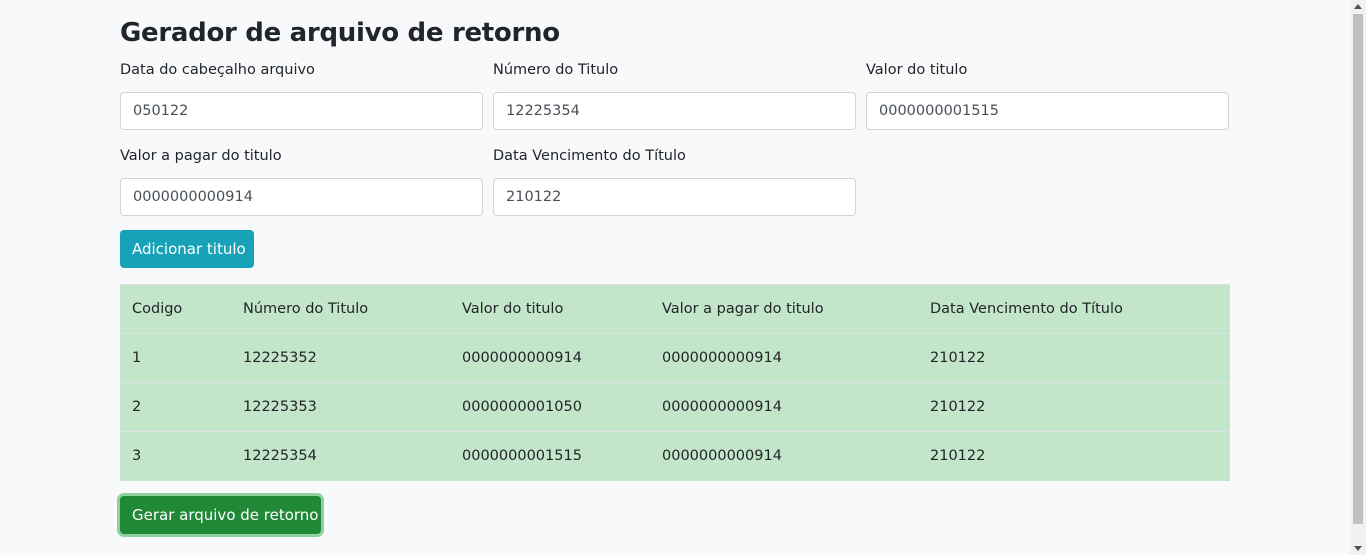 The height and width of the screenshot is (555, 1366). What do you see at coordinates (175, 407) in the screenshot?
I see `cell-code: 2` at bounding box center [175, 407].